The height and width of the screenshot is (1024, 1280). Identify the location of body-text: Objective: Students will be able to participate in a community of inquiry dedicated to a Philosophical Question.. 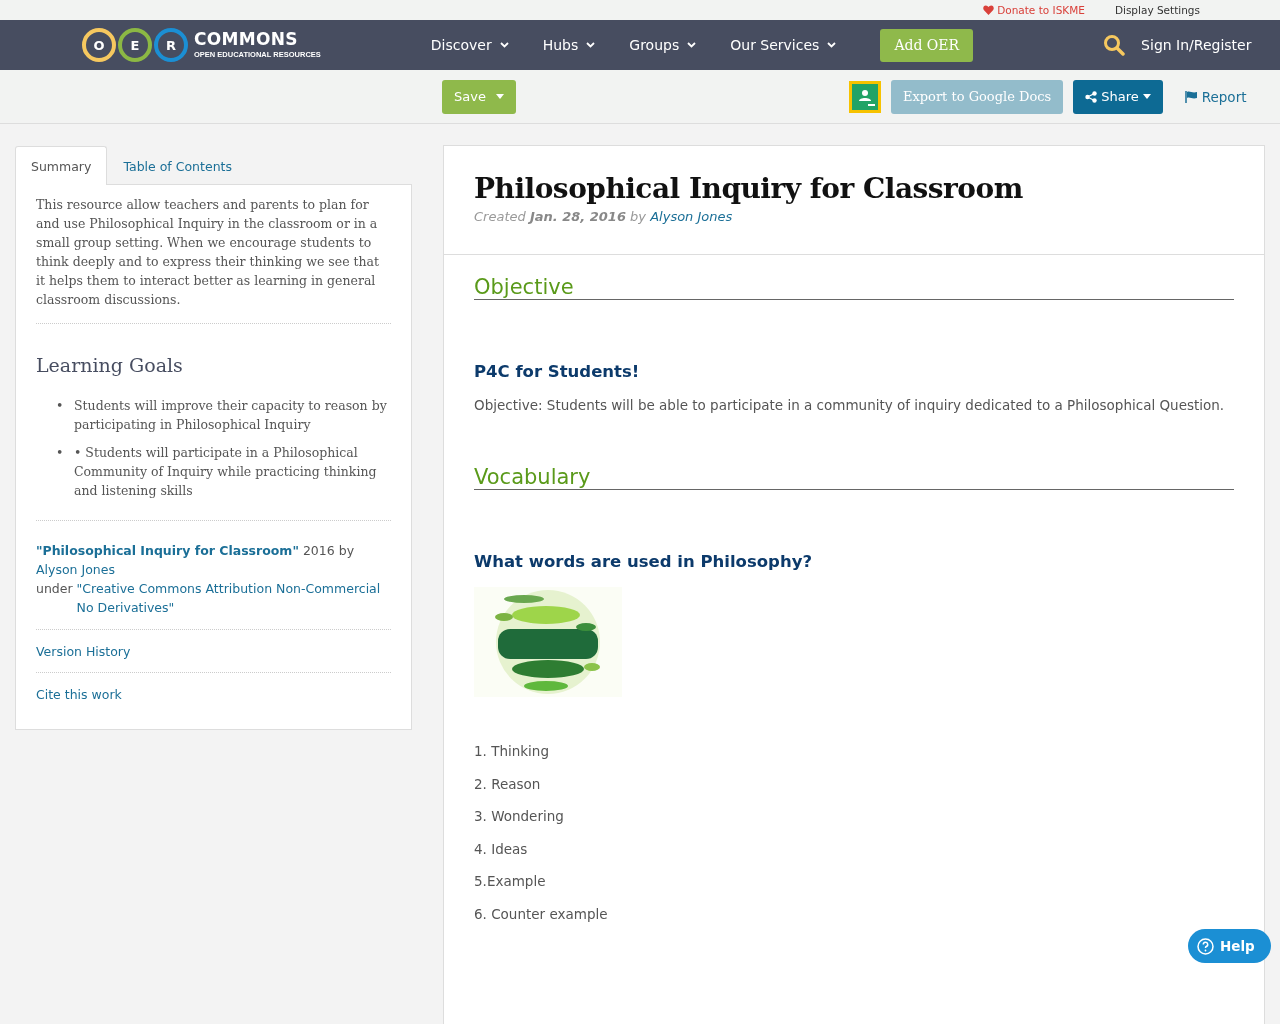
(850, 405).